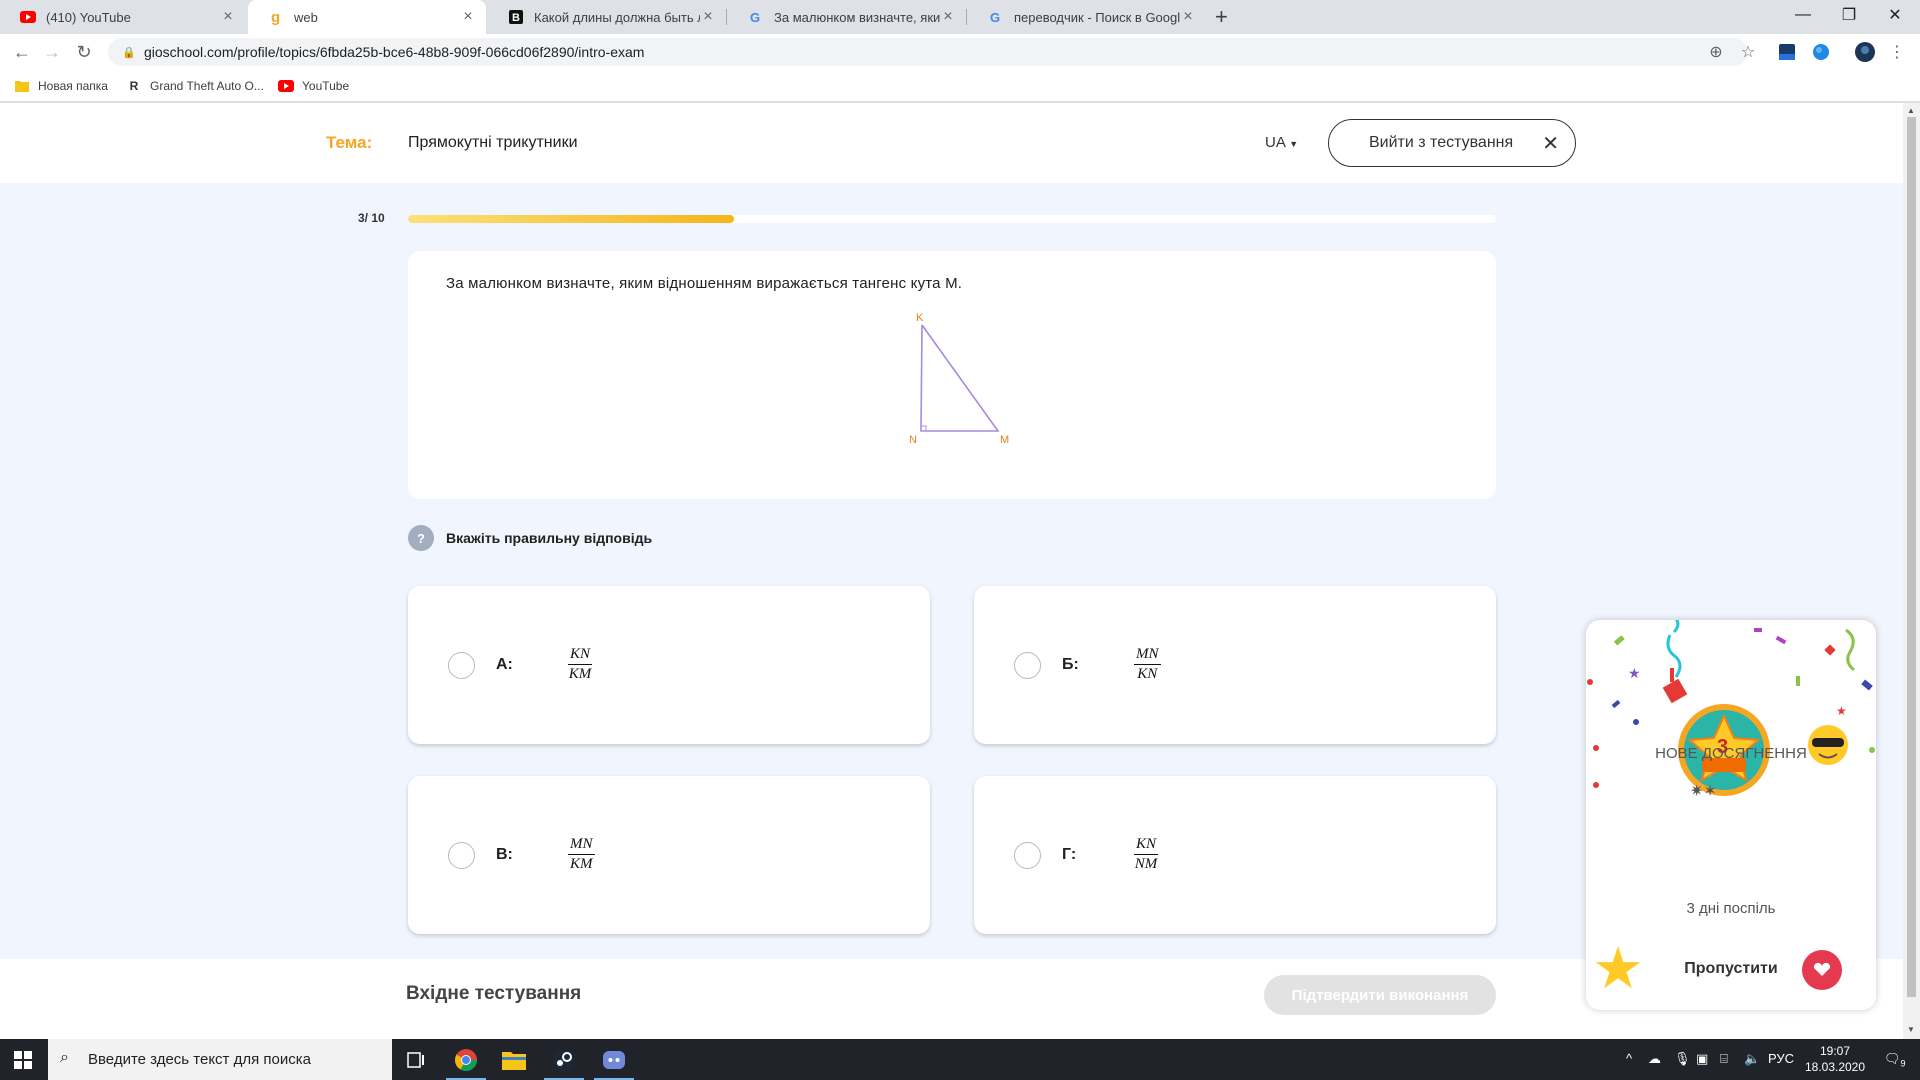 This screenshot has height=1080, width=1920. I want to click on extension-globe-icon, so click(1821, 52).